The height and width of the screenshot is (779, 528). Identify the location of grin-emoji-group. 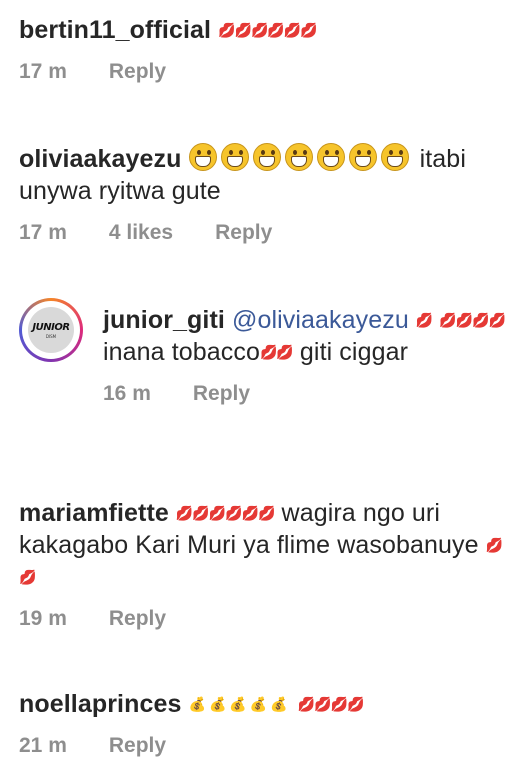
(300, 158).